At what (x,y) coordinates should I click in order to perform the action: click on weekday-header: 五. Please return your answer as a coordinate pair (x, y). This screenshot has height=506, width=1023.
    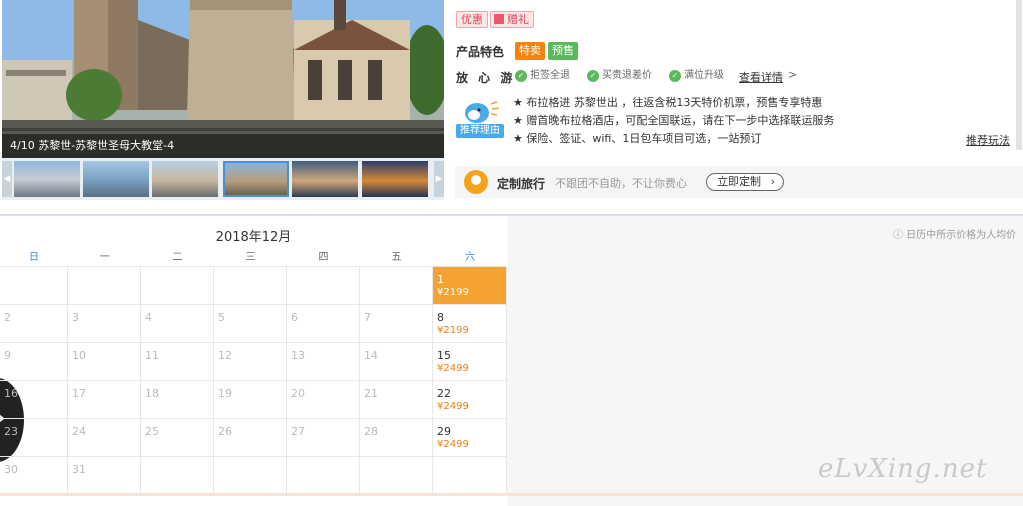
    Looking at the image, I should click on (396, 258).